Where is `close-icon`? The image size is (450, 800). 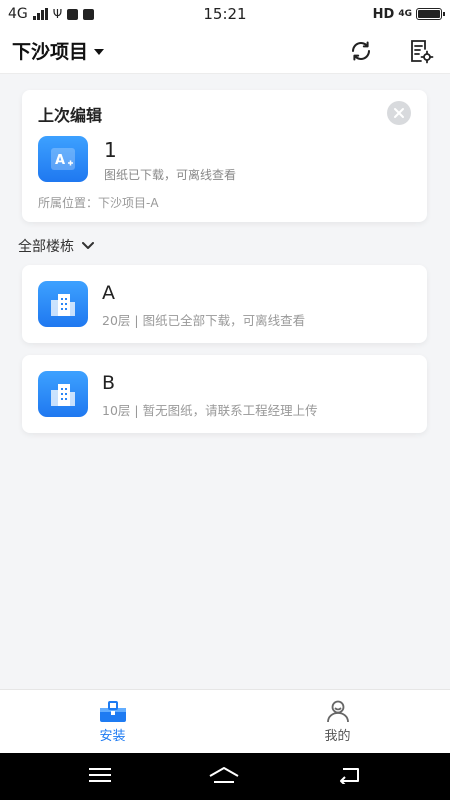 close-icon is located at coordinates (399, 113).